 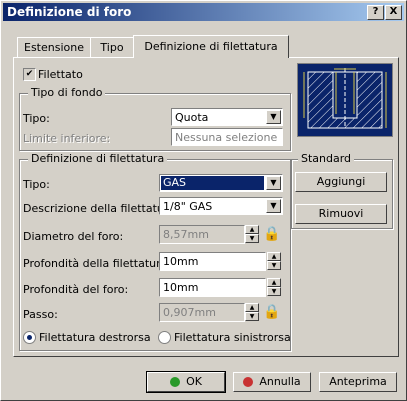 I want to click on threaded-checkbox: ✔, so click(x=29, y=74).